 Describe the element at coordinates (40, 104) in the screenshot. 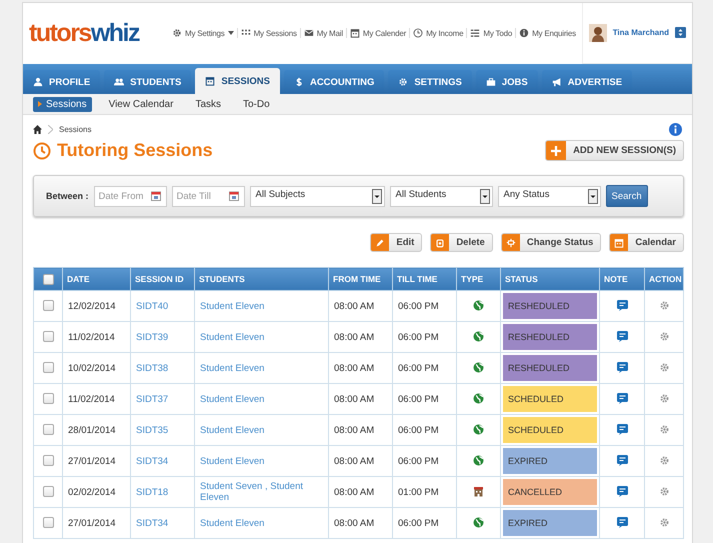

I see `triangle-icon` at that location.